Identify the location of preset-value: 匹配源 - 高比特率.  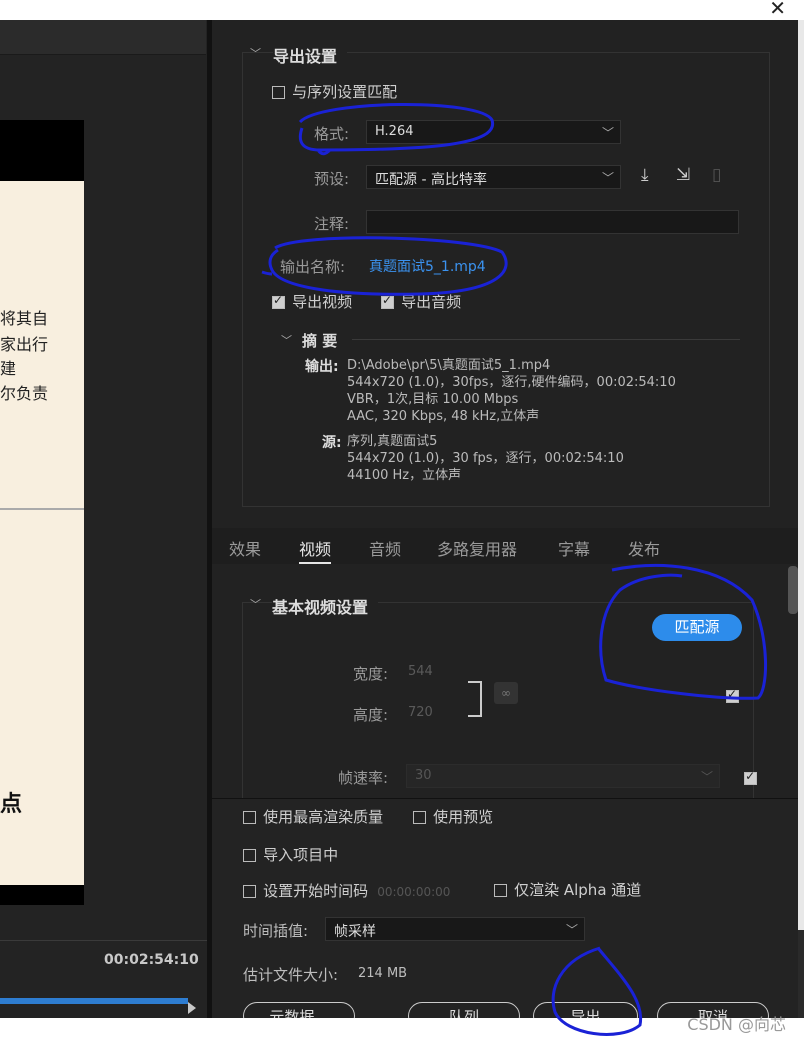
(431, 180).